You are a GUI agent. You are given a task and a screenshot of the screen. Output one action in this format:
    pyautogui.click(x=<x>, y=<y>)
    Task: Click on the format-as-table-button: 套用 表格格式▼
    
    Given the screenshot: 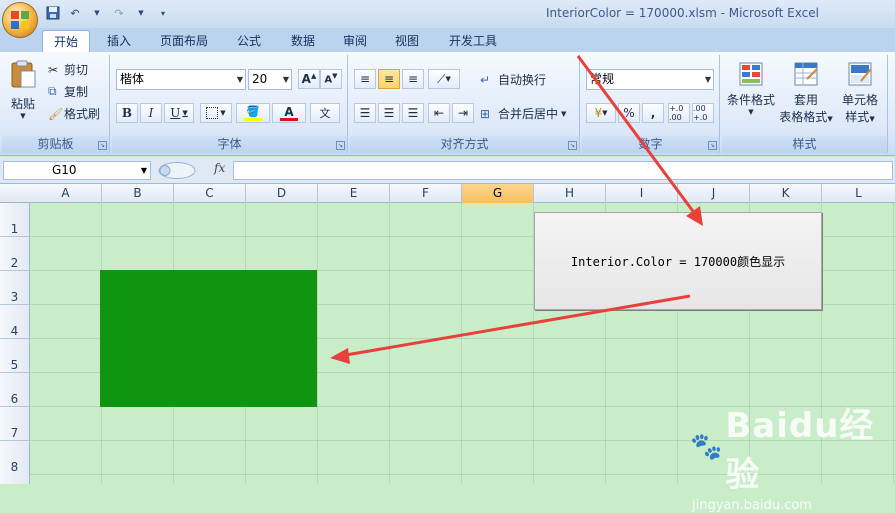 What is the action you would take?
    pyautogui.click(x=806, y=93)
    